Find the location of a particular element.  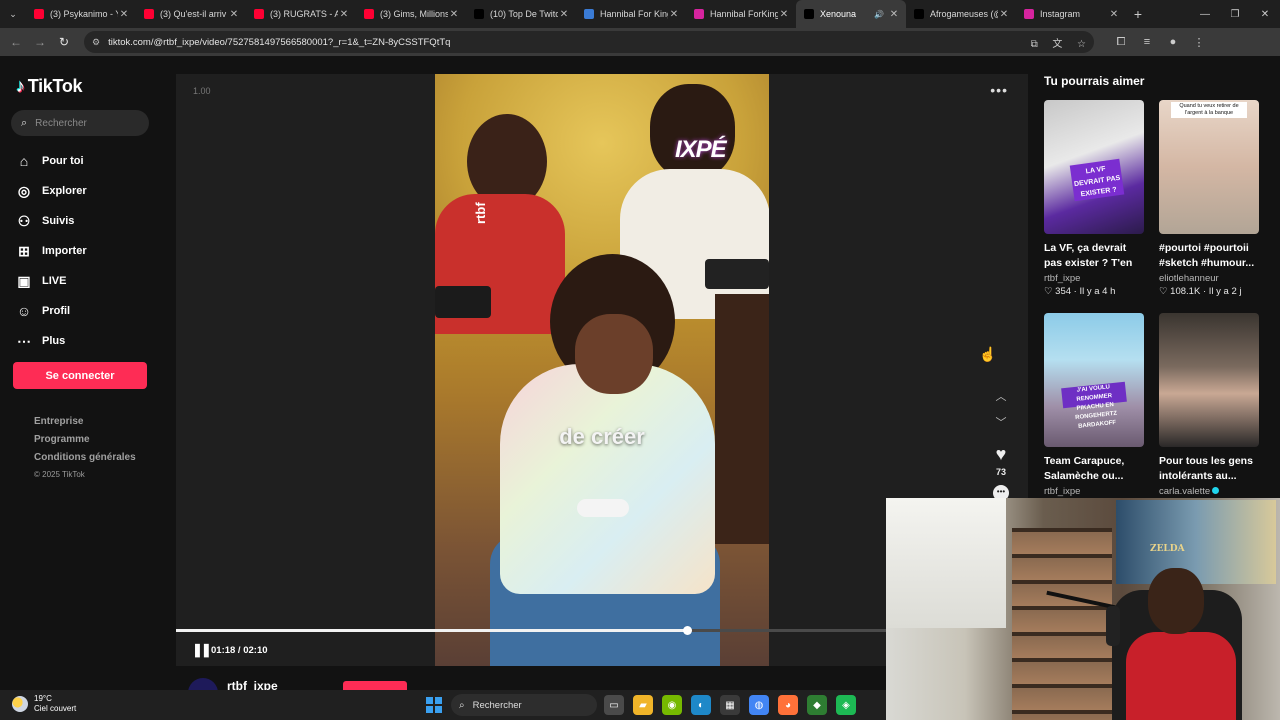

search-input: ⌕ Rechercher is located at coordinates (80, 123).